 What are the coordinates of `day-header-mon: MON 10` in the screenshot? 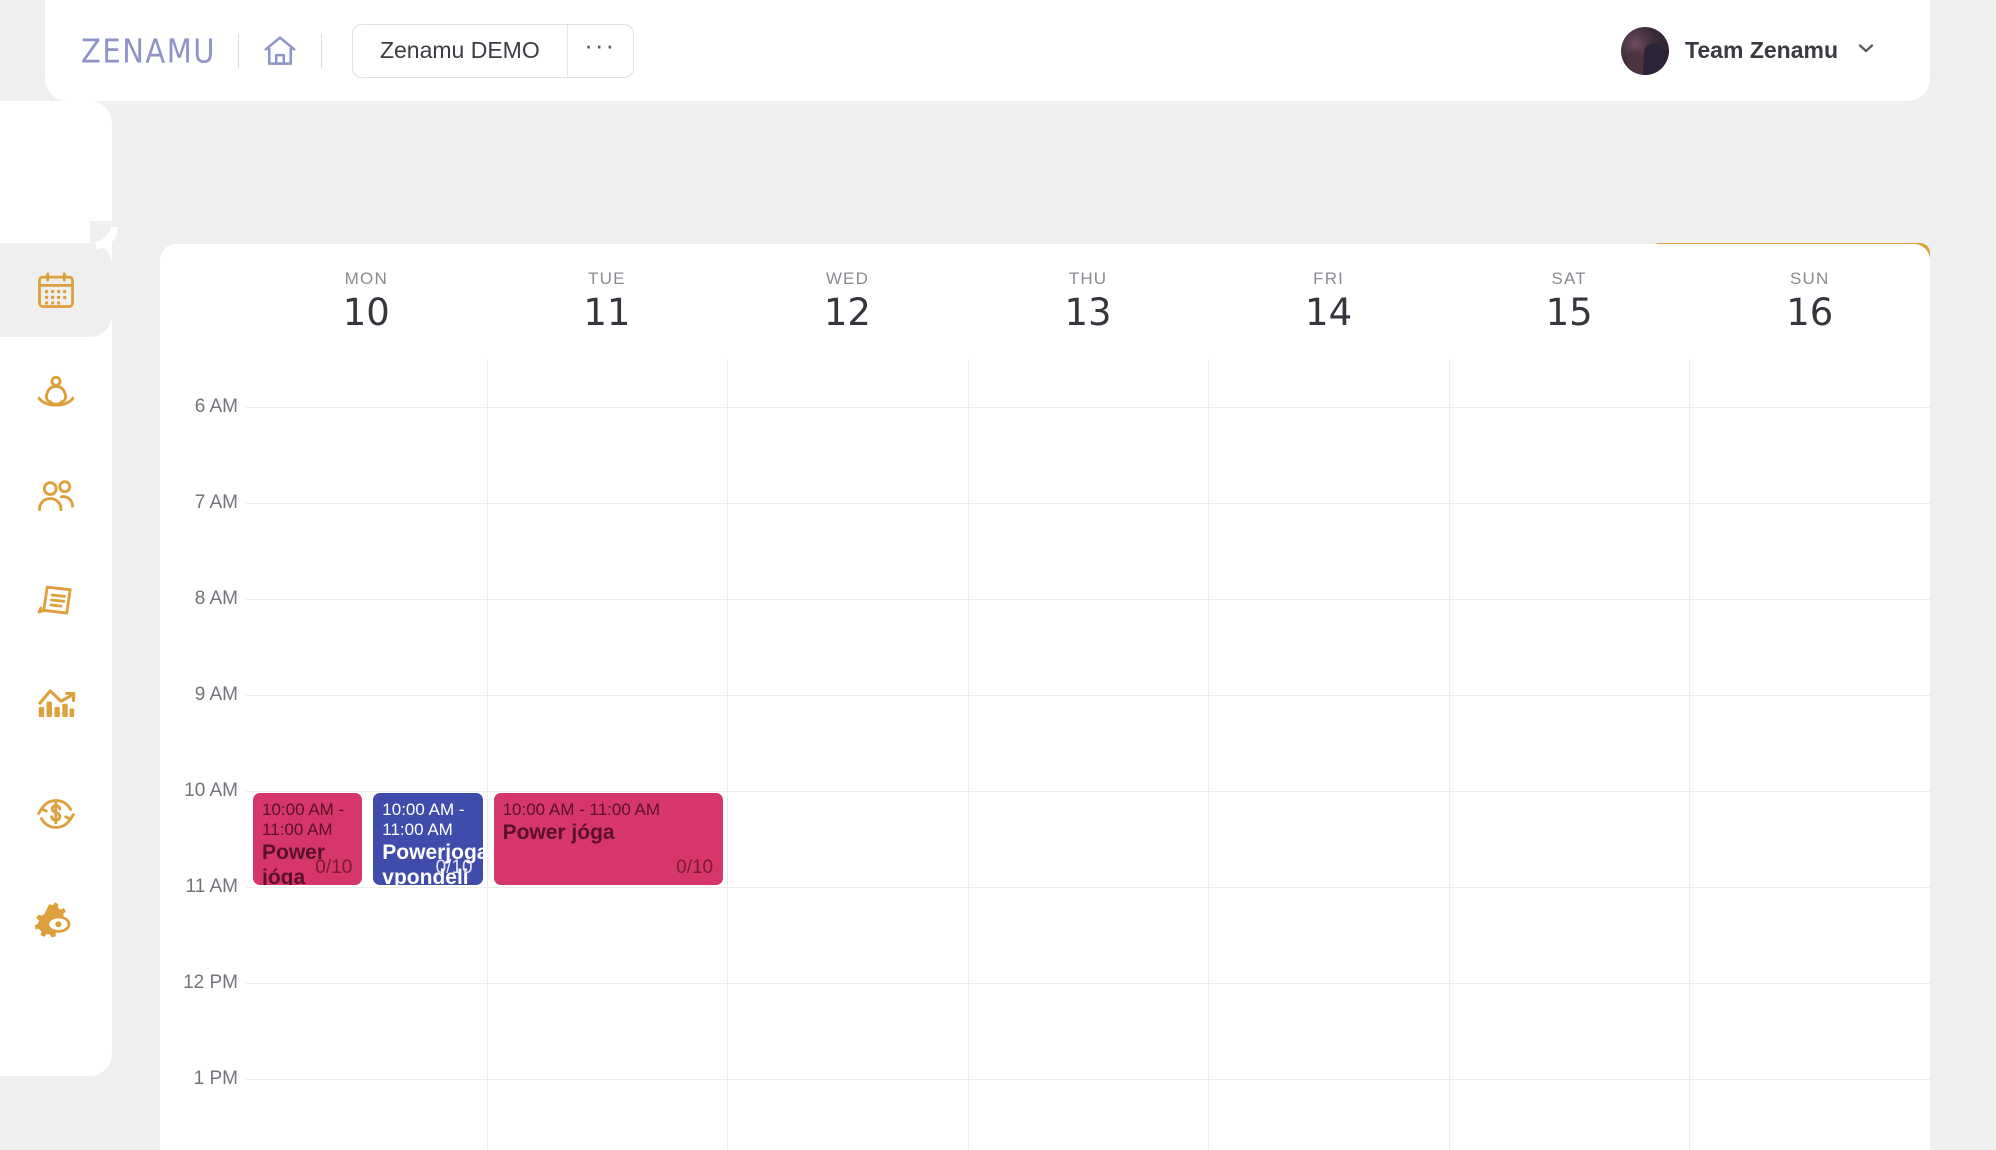 It's located at (366, 301).